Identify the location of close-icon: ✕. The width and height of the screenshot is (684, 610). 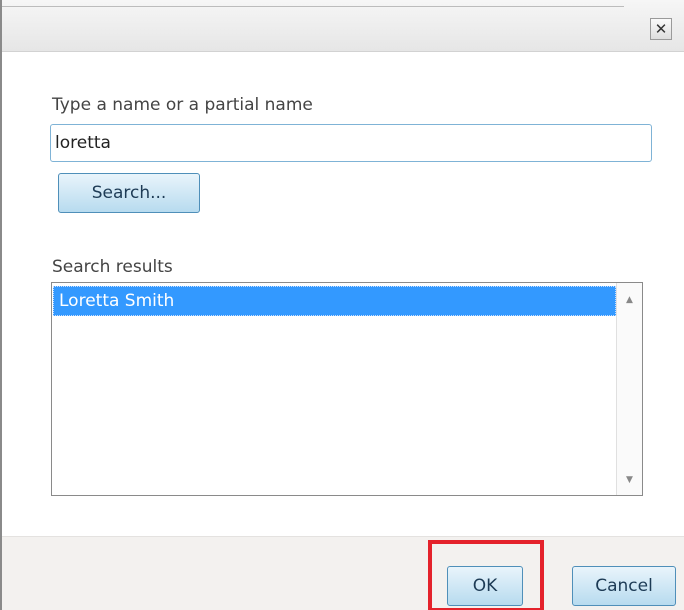
(661, 28).